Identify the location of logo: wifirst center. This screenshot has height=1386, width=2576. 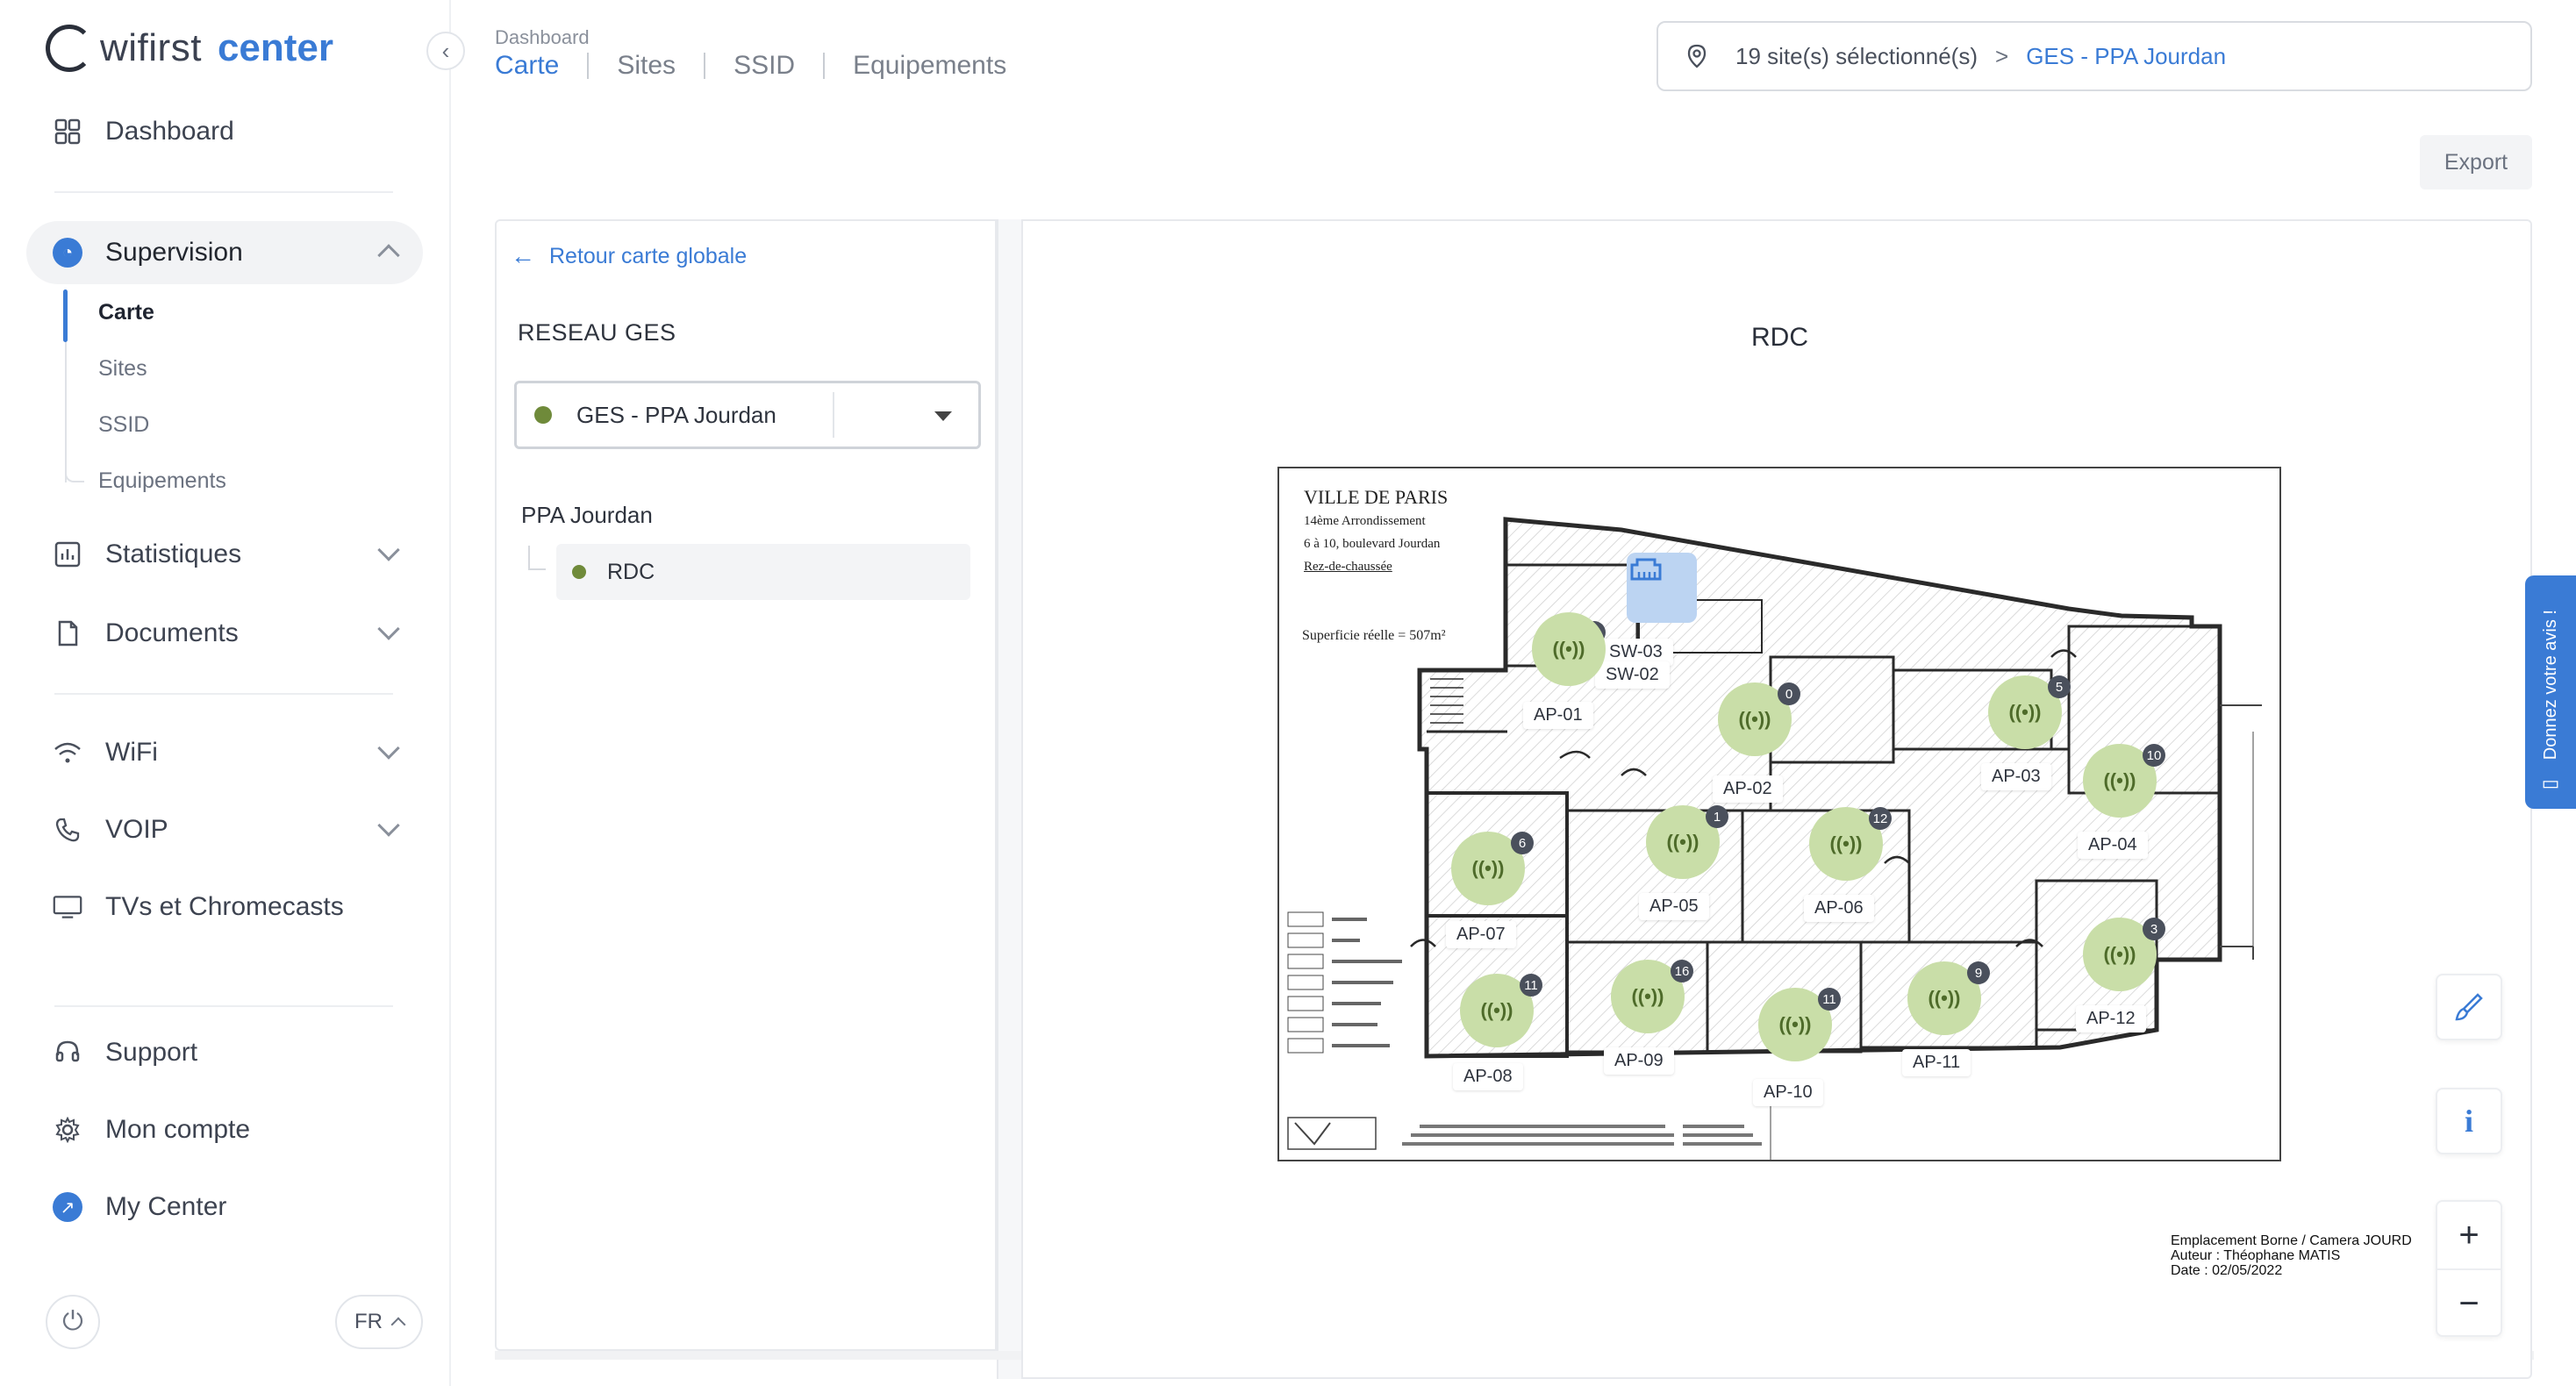
(189, 49).